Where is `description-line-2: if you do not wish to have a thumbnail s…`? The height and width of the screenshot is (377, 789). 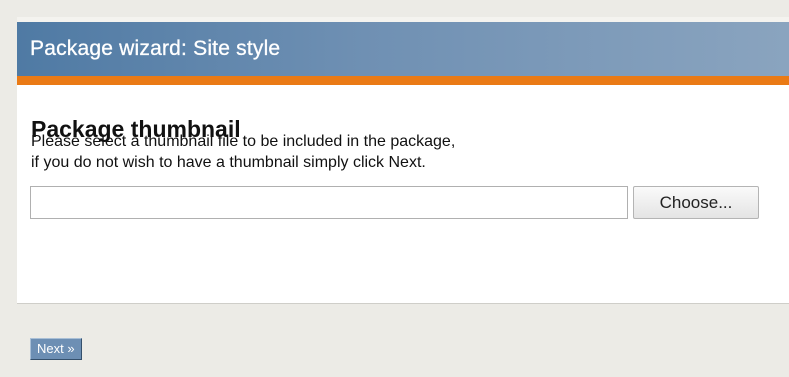
description-line-2: if you do not wish to have a thumbnail s… is located at coordinates (228, 162).